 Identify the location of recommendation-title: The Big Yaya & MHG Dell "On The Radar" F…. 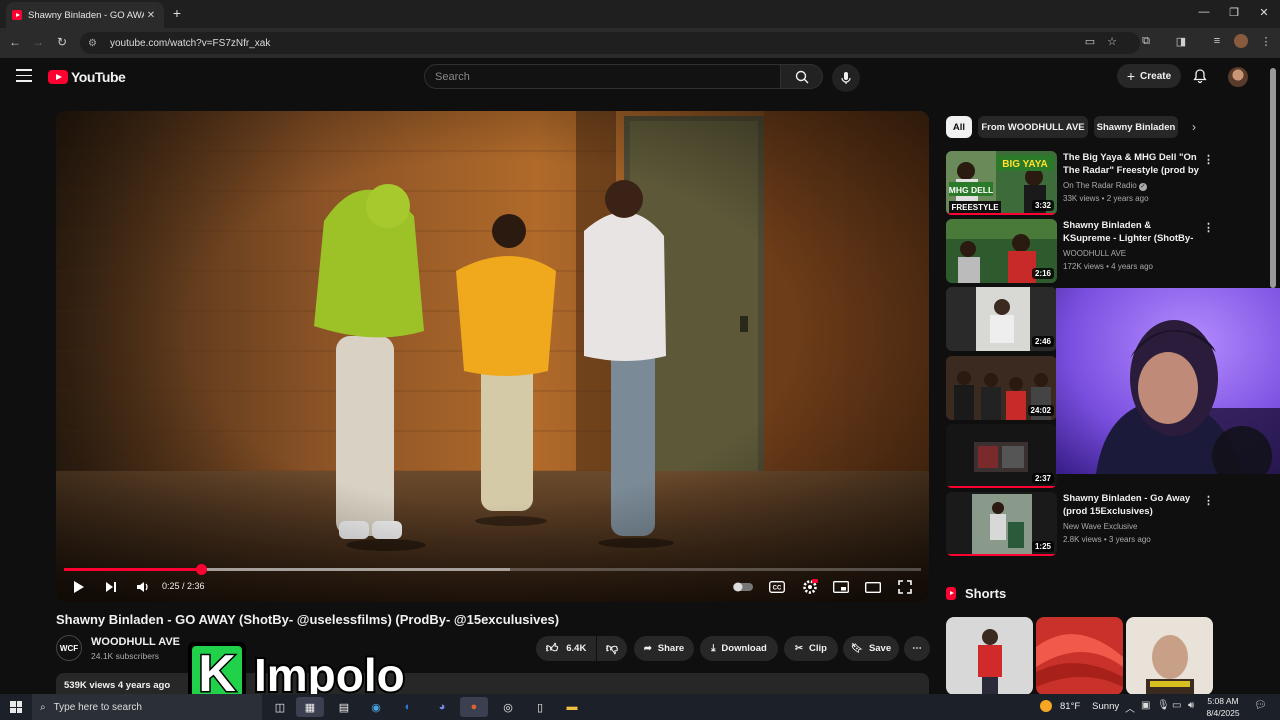
(1131, 164).